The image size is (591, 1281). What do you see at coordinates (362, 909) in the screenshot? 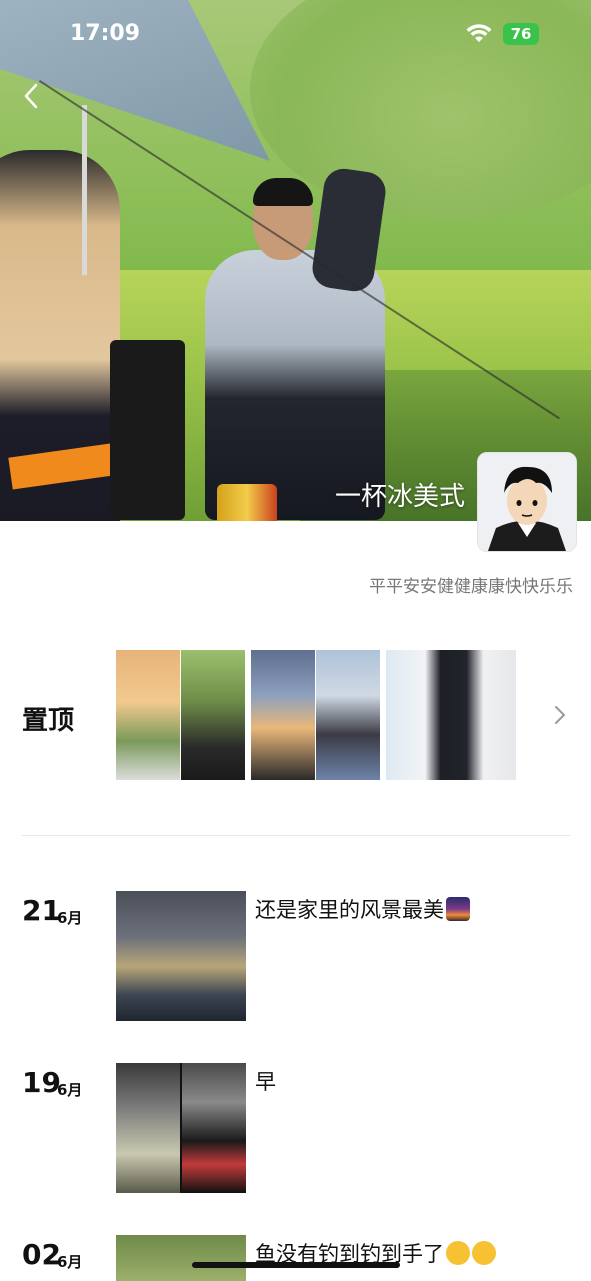
I see `post-text: 还是家里的风景最美` at bounding box center [362, 909].